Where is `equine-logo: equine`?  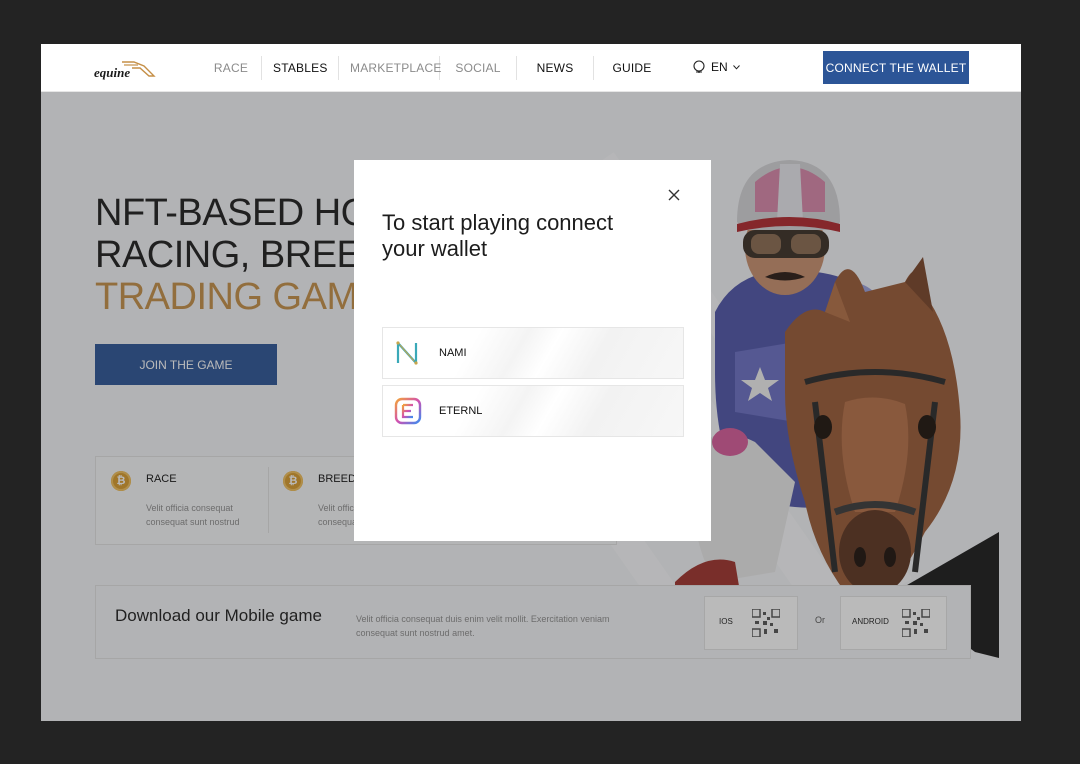 equine-logo: equine is located at coordinates (125, 68).